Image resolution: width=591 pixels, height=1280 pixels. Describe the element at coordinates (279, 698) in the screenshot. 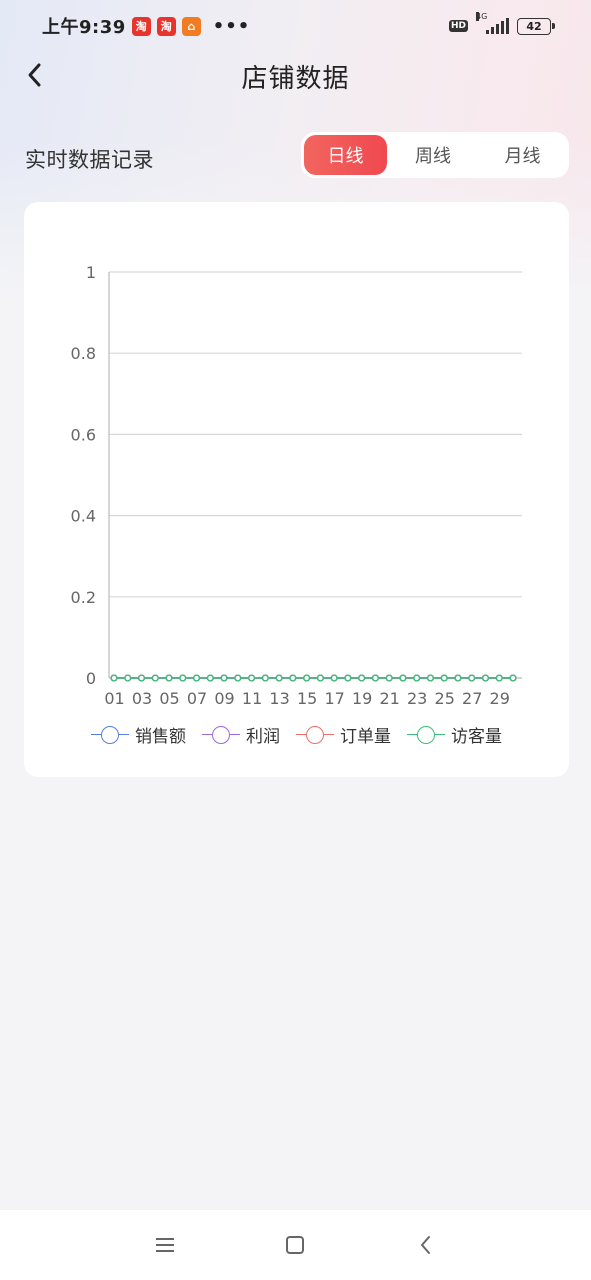

I see `x-tick-label: 13` at that location.